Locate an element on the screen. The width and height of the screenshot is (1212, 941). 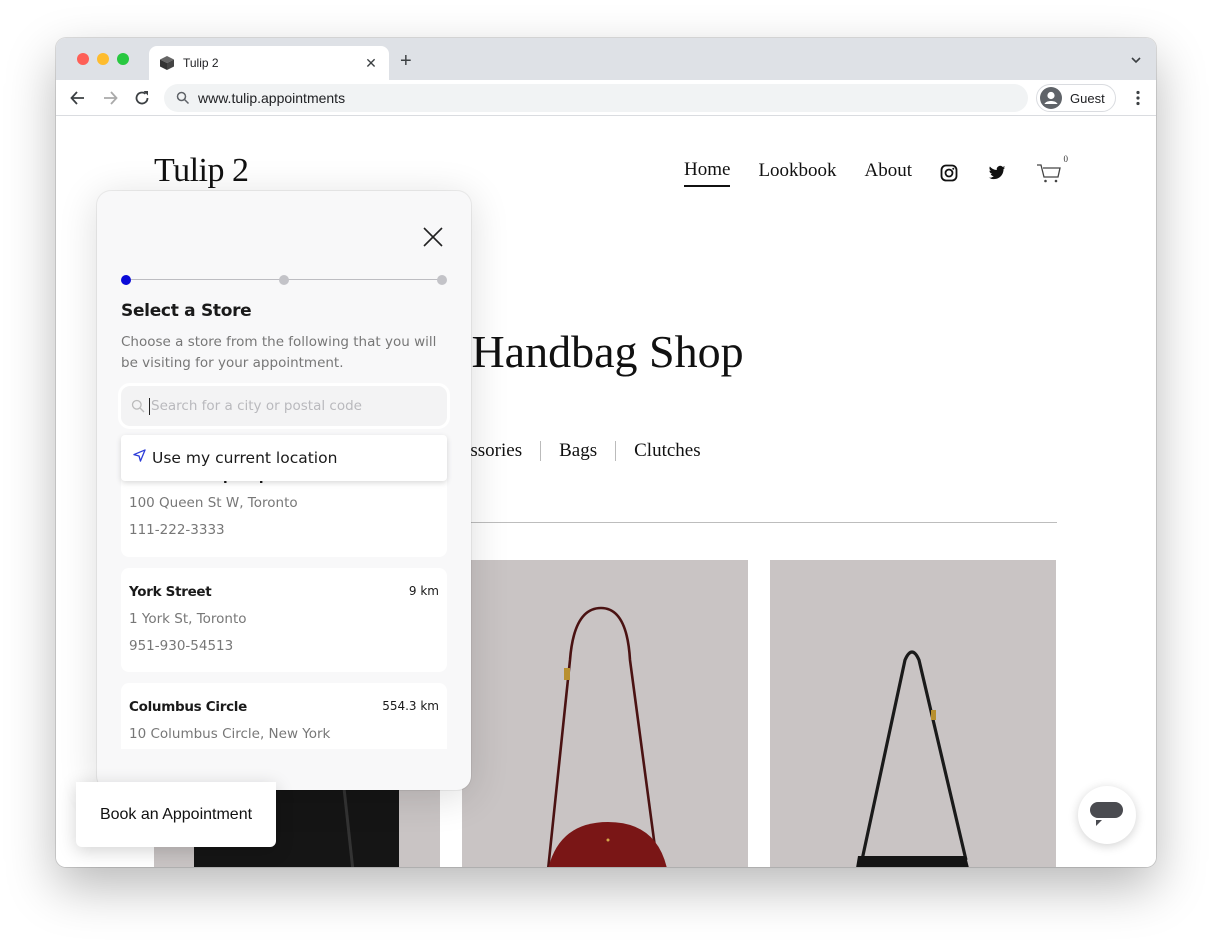
store-search-field is located at coordinates (284, 406).